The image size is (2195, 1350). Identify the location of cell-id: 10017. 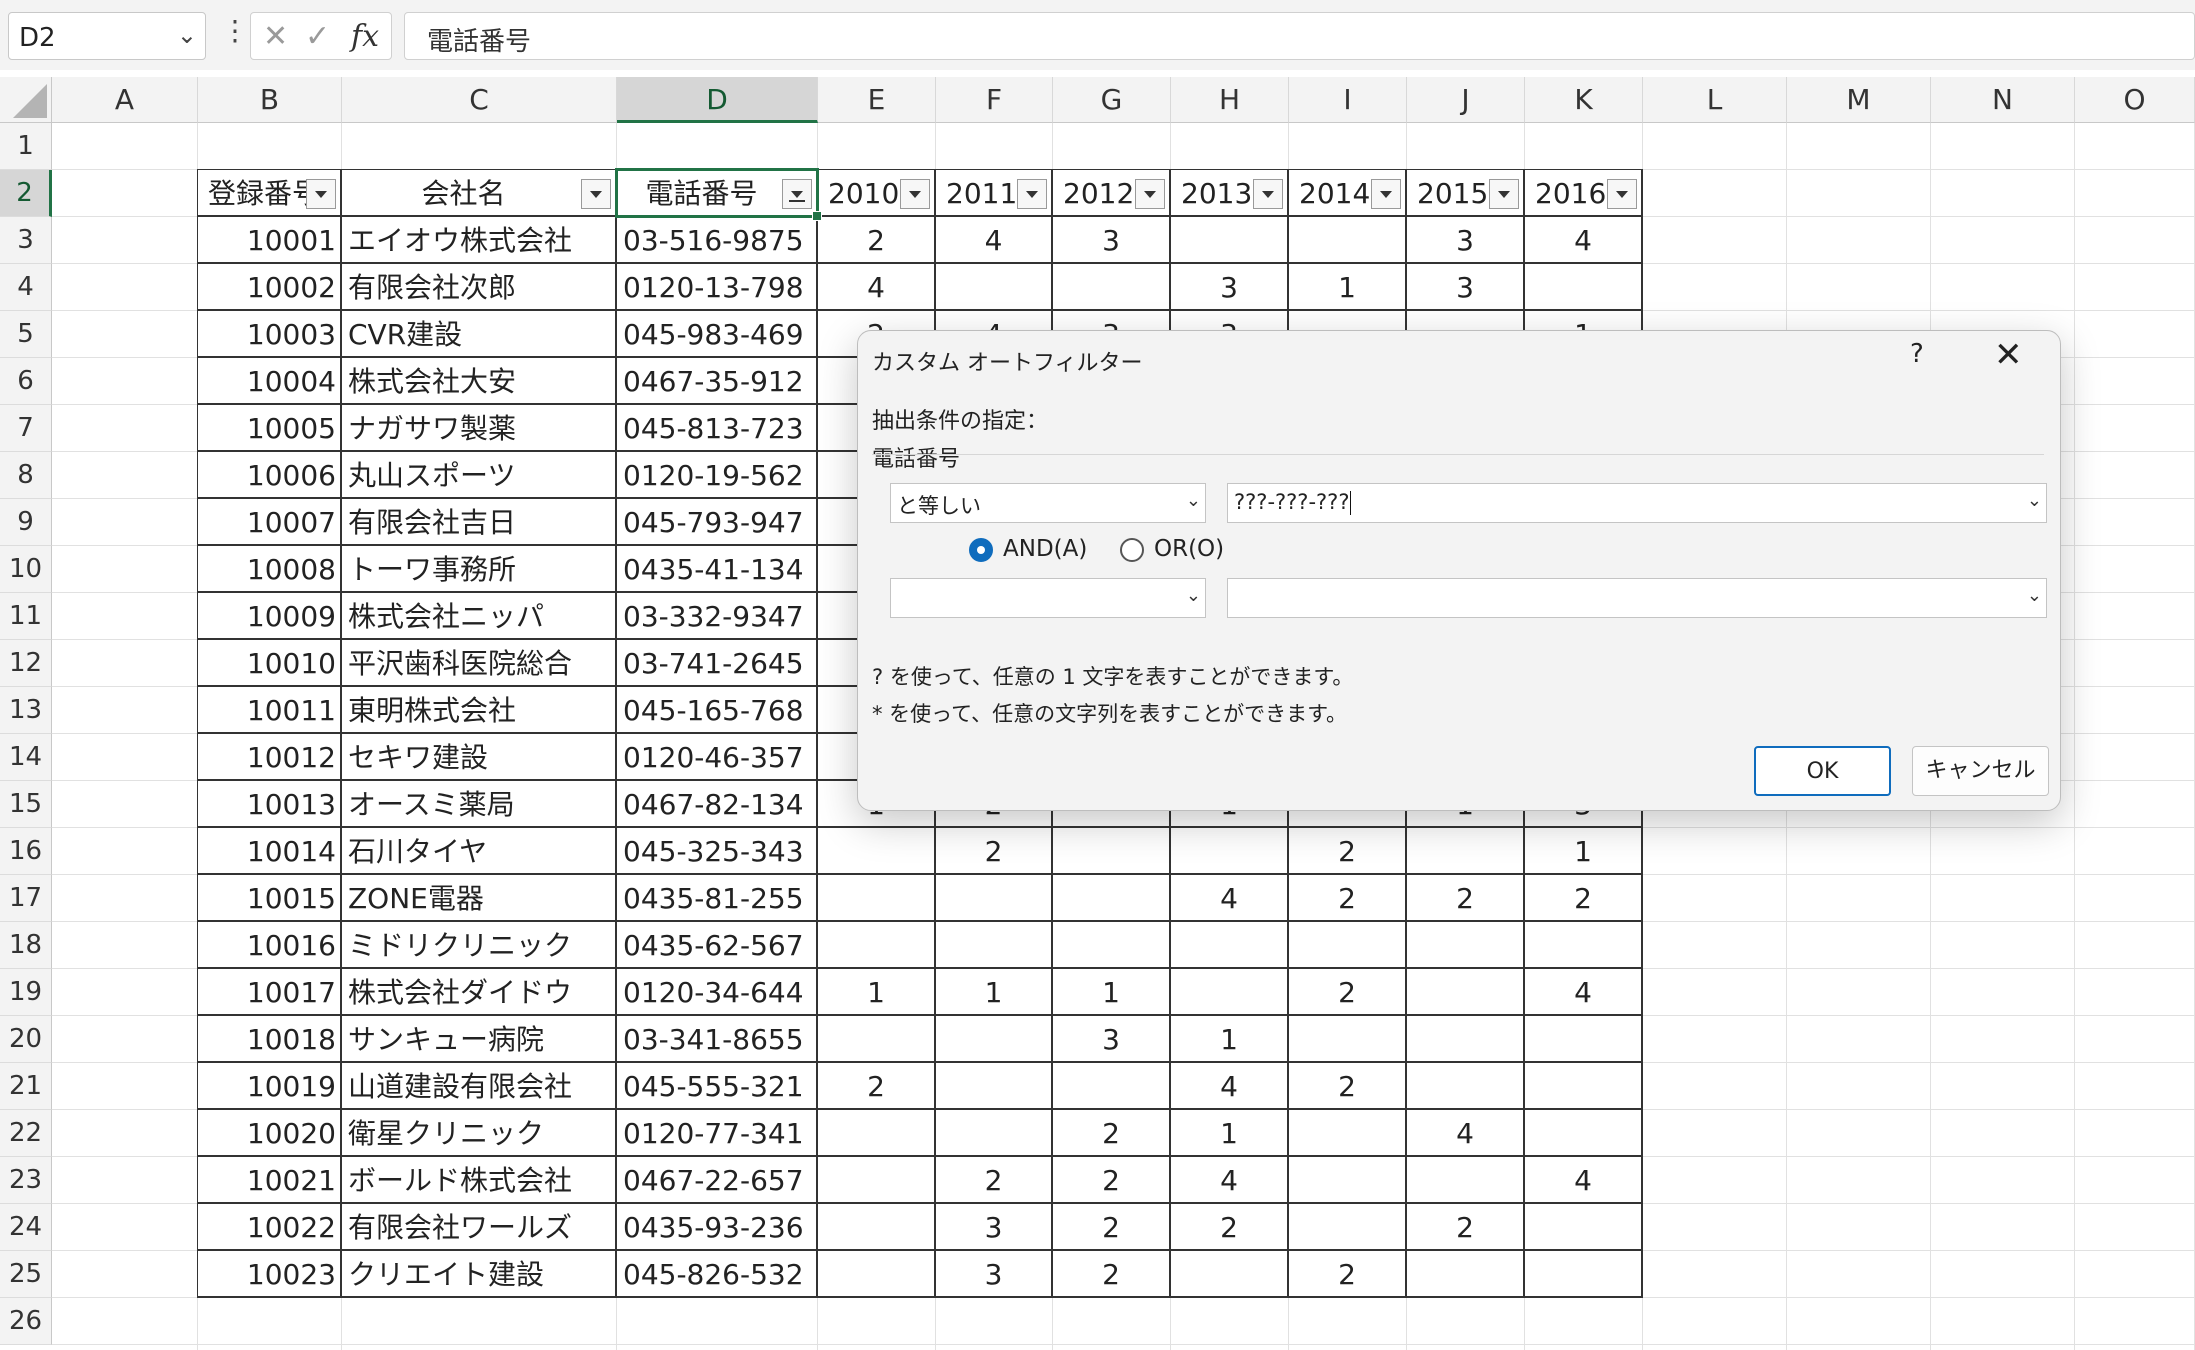
(270, 992).